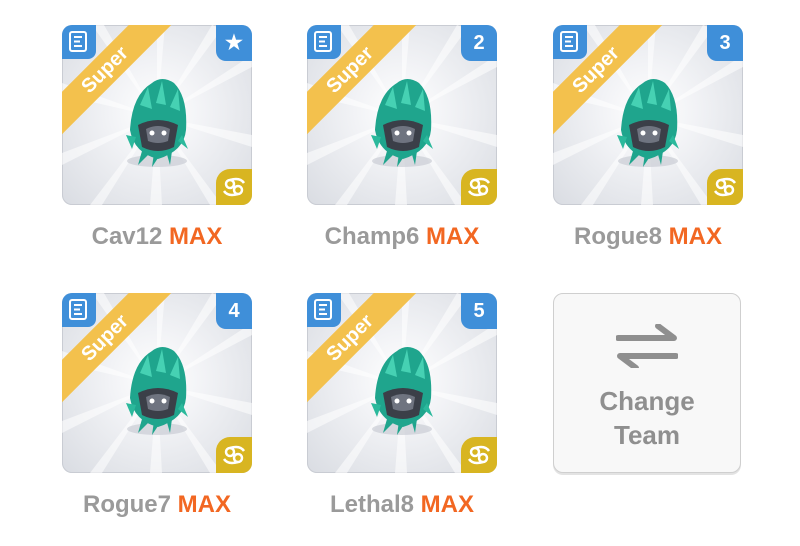 The height and width of the screenshot is (546, 800). Describe the element at coordinates (479, 43) in the screenshot. I see `slot-number-badge: 2` at that location.